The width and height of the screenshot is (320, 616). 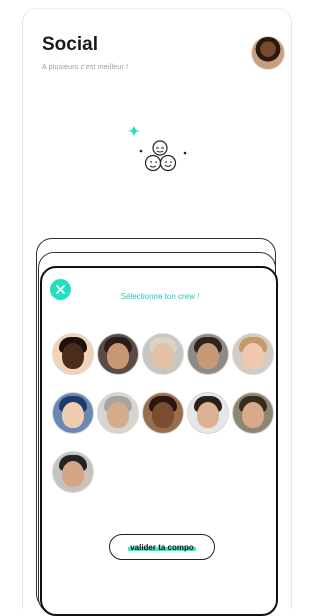 What do you see at coordinates (160, 296) in the screenshot?
I see `crew-title: Sélectionne ton crew !` at bounding box center [160, 296].